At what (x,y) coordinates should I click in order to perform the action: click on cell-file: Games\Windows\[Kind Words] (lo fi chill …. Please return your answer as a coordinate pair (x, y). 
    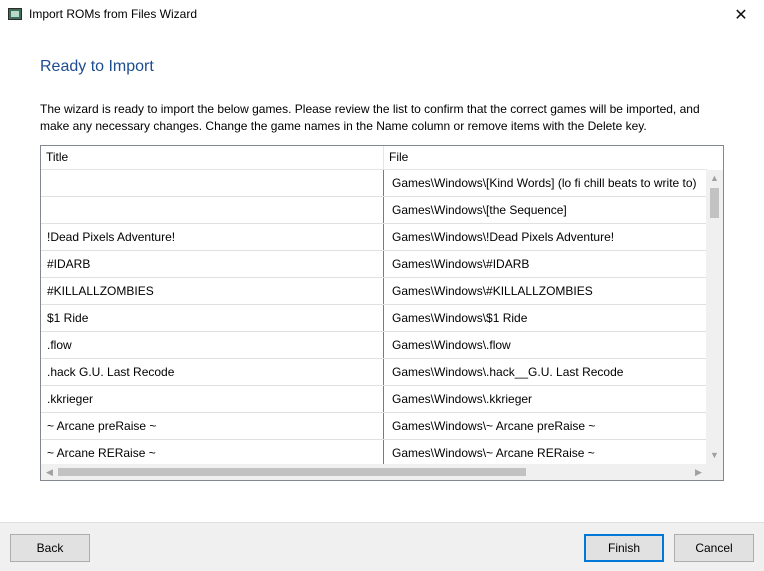
    Looking at the image, I should click on (544, 183).